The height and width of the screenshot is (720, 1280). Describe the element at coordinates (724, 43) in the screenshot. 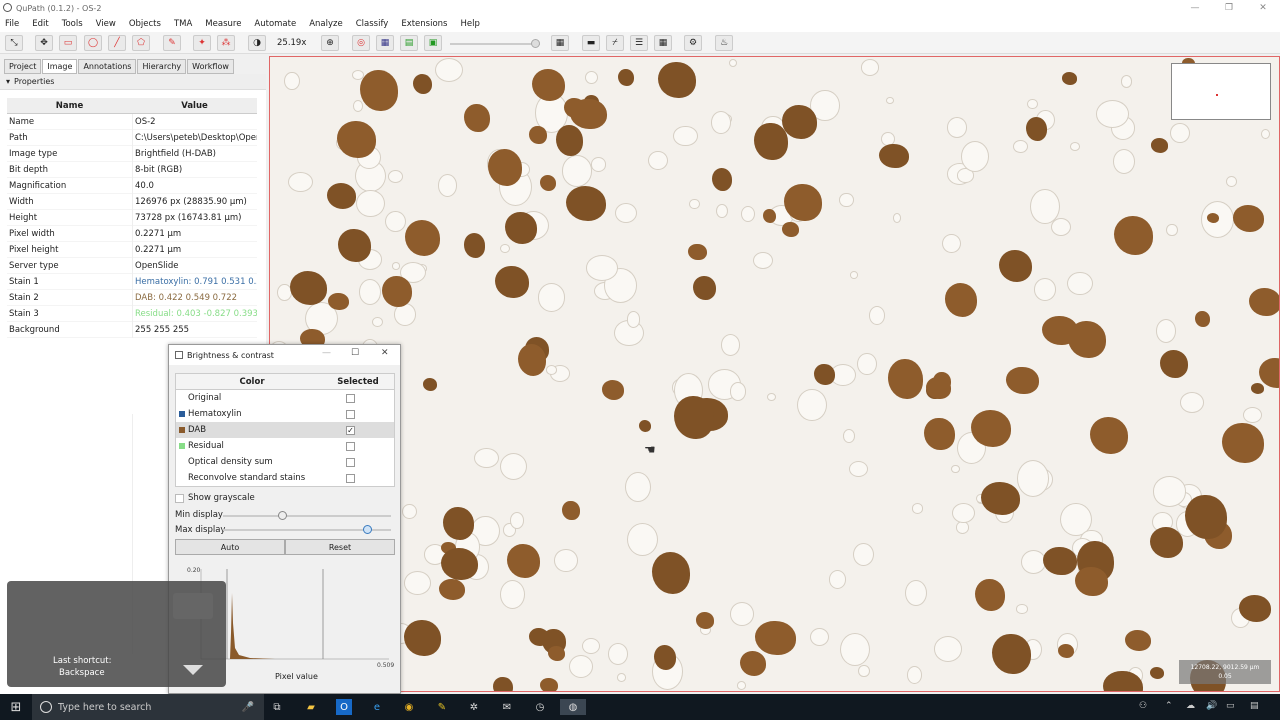

I see `log-icon: ♨` at that location.